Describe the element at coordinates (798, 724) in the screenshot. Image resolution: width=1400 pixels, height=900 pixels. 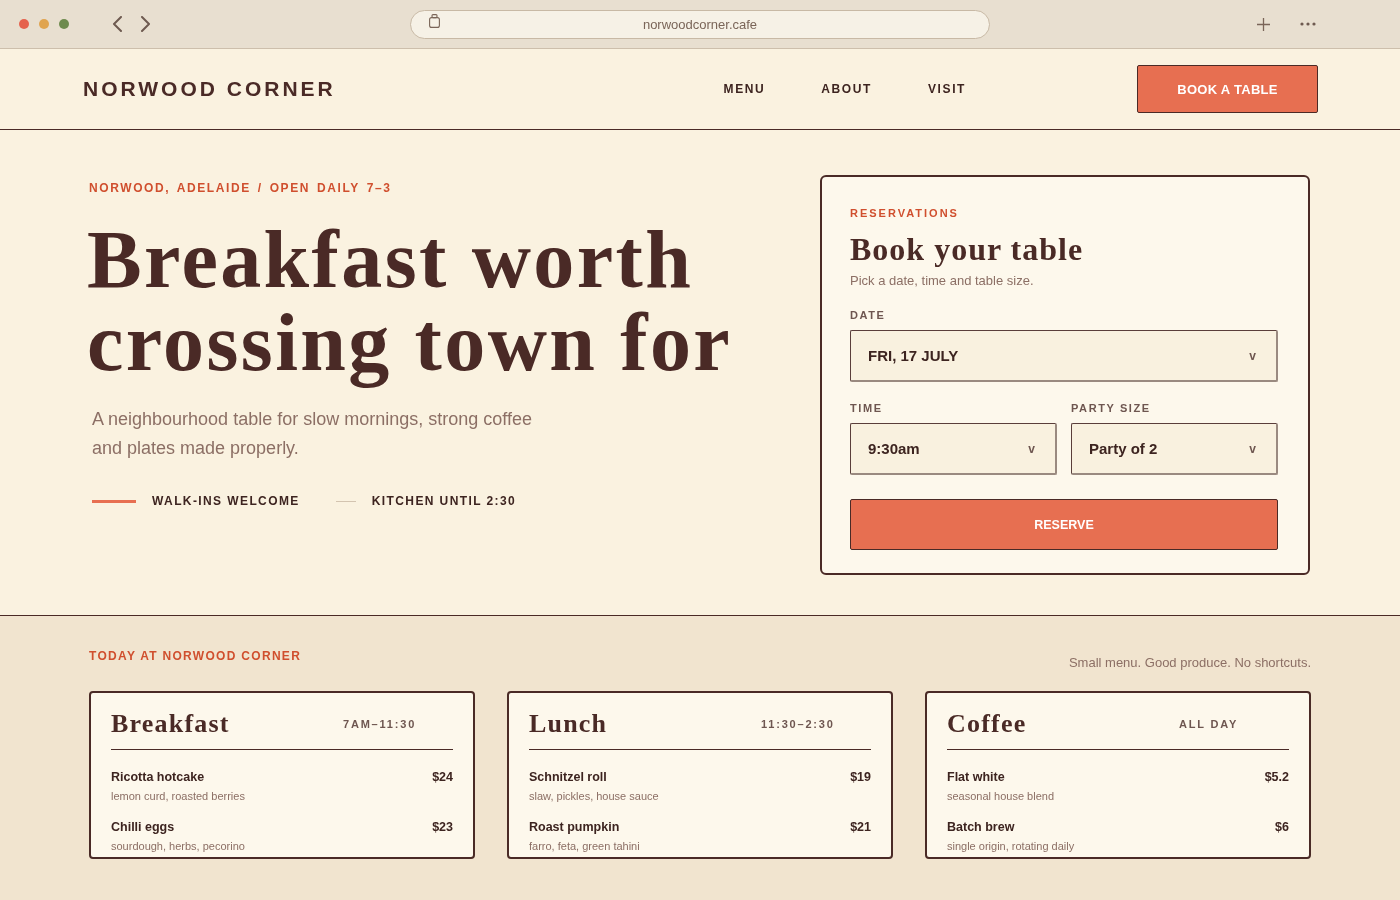
I see `card-hours: 11:30–2:30` at that location.